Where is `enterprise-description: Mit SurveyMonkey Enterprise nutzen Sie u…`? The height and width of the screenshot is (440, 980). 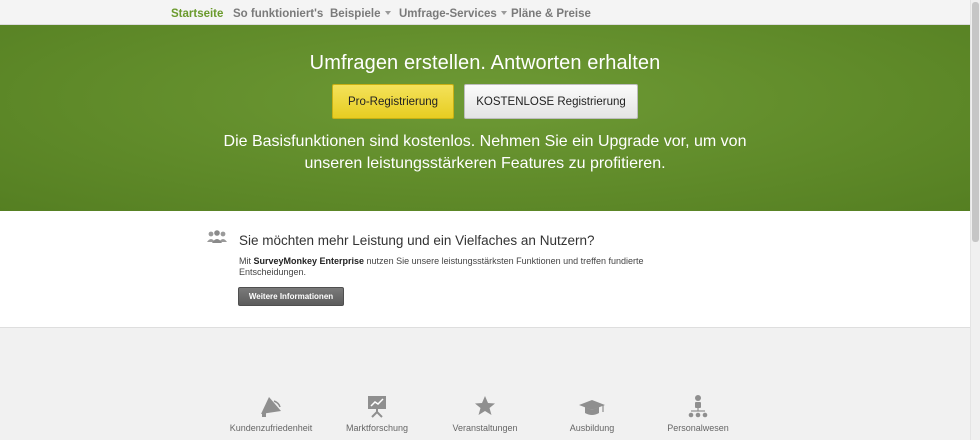
enterprise-description: Mit SurveyMonkey Enterprise nutzen Sie u… is located at coordinates (459, 267).